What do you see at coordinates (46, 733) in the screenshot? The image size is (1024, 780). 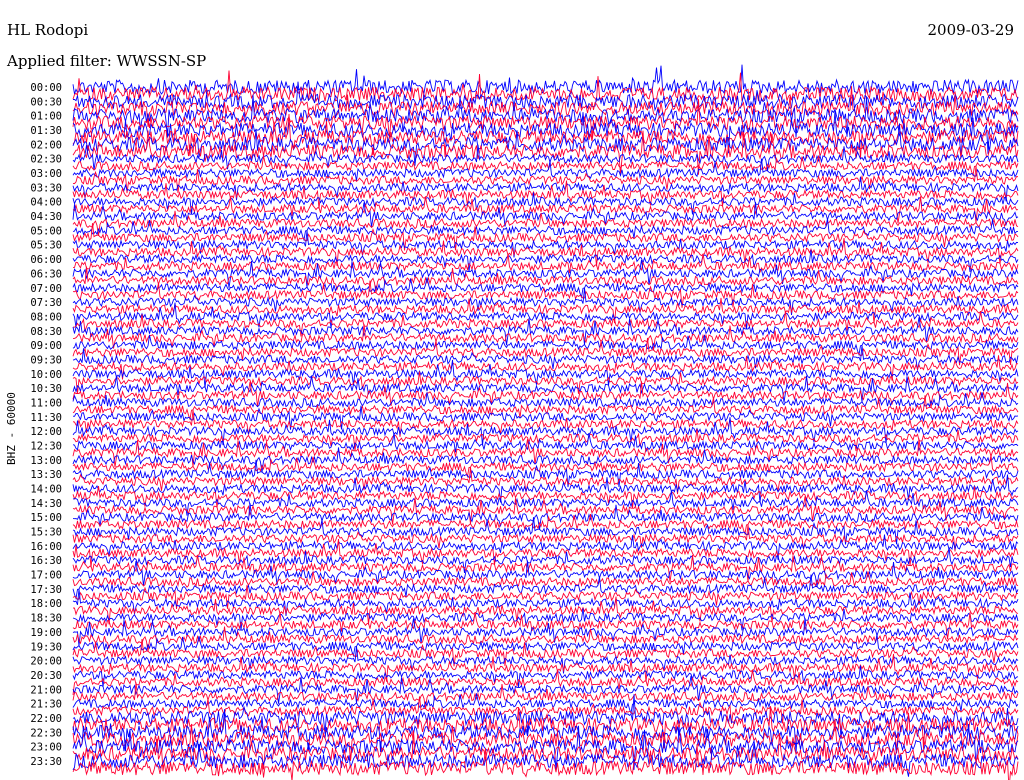 I see `time-tick-label: 22:30` at bounding box center [46, 733].